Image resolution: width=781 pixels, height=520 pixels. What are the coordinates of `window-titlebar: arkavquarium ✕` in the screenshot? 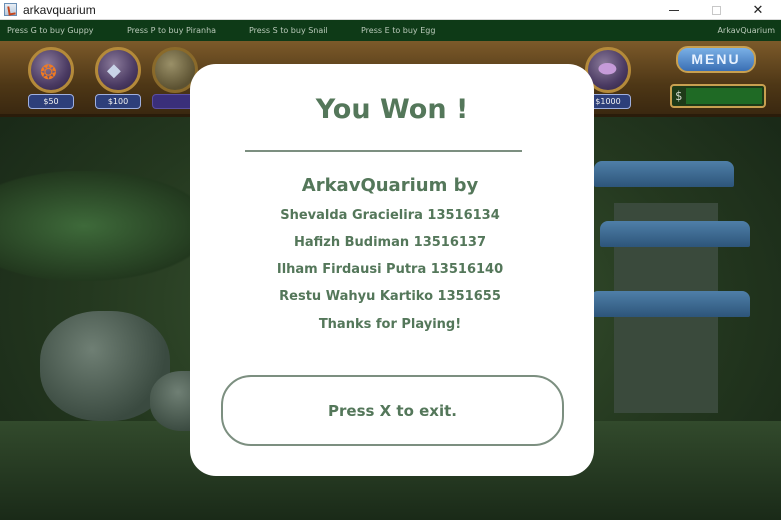 It's located at (390, 10).